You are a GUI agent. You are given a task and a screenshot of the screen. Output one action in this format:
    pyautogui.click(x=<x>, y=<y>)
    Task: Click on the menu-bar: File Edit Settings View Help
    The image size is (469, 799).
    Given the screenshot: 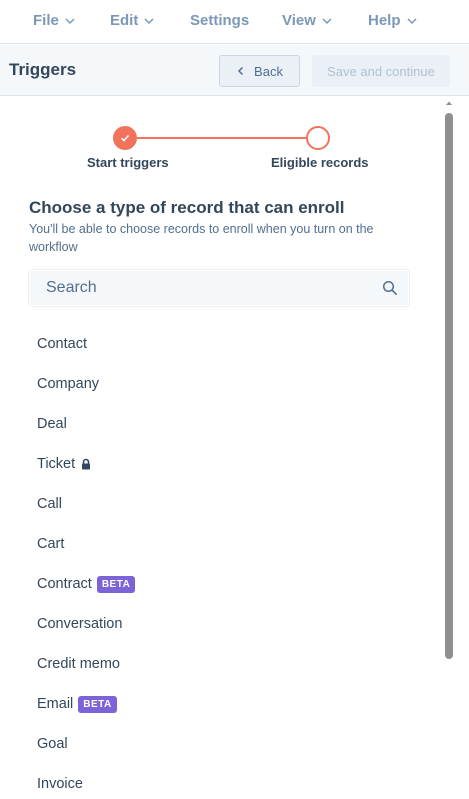 What is the action you would take?
    pyautogui.click(x=234, y=22)
    